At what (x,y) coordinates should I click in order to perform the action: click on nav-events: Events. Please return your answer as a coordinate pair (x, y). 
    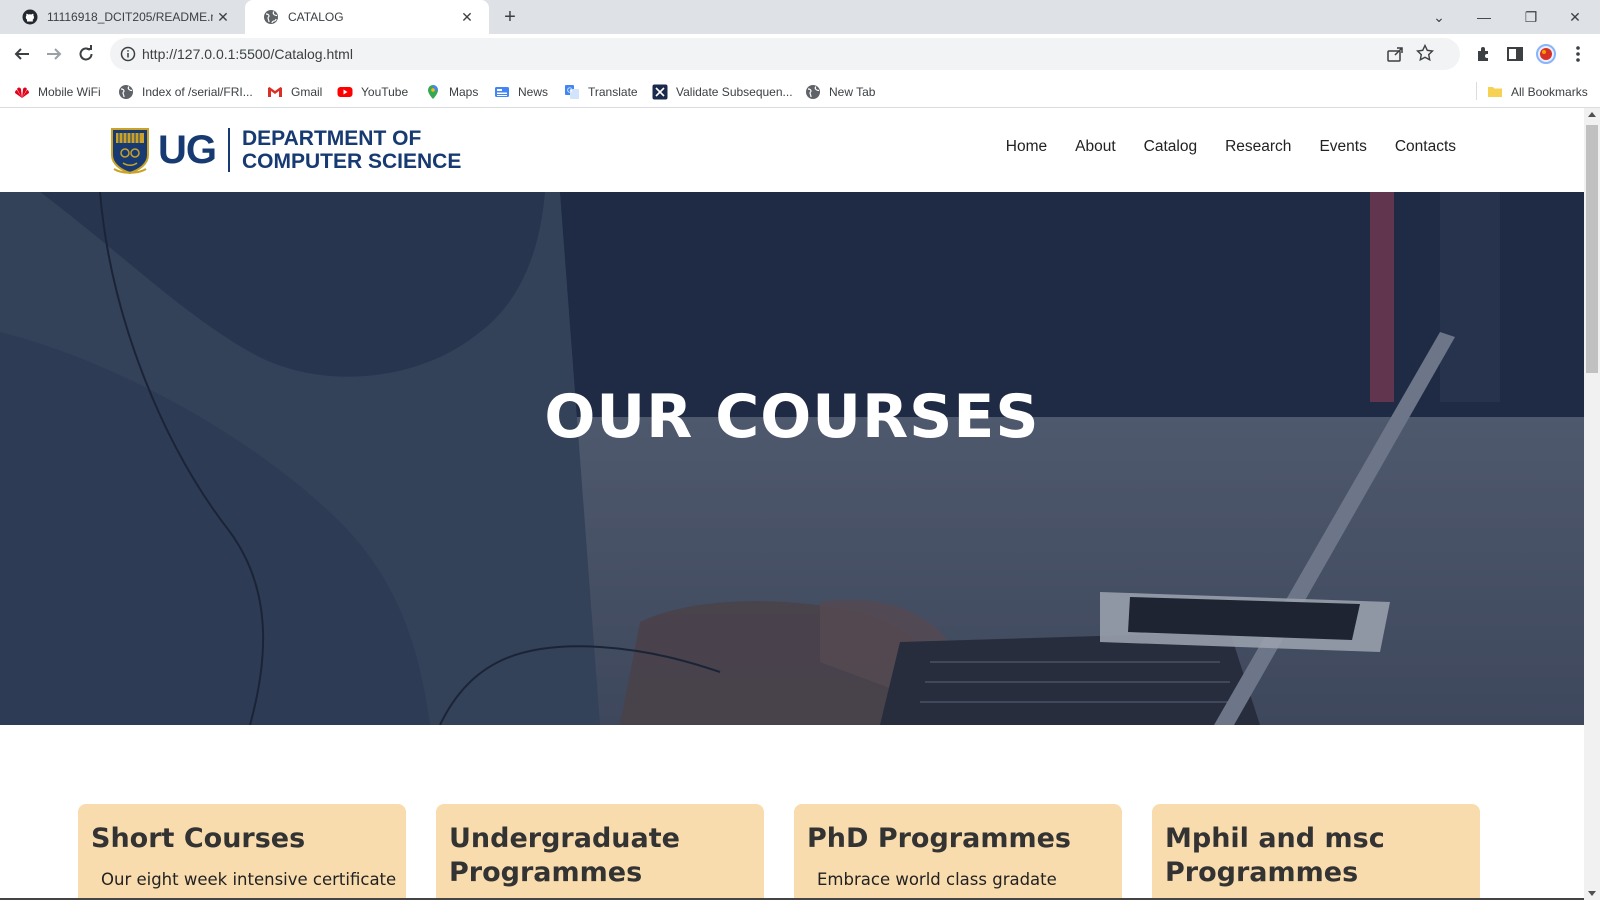
    Looking at the image, I should click on (1342, 147).